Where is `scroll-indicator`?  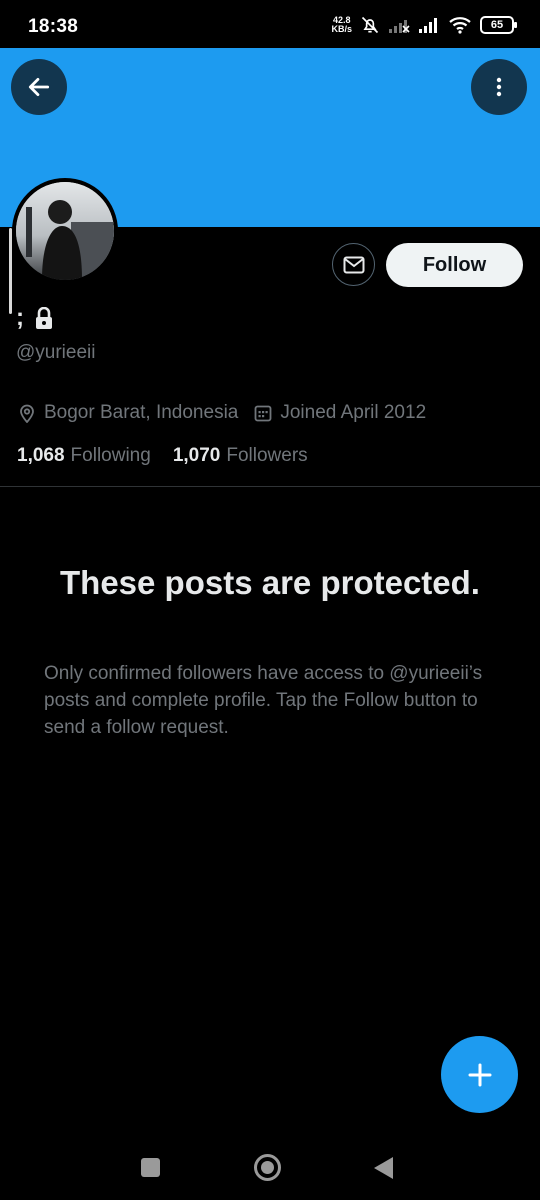
scroll-indicator is located at coordinates (10, 271).